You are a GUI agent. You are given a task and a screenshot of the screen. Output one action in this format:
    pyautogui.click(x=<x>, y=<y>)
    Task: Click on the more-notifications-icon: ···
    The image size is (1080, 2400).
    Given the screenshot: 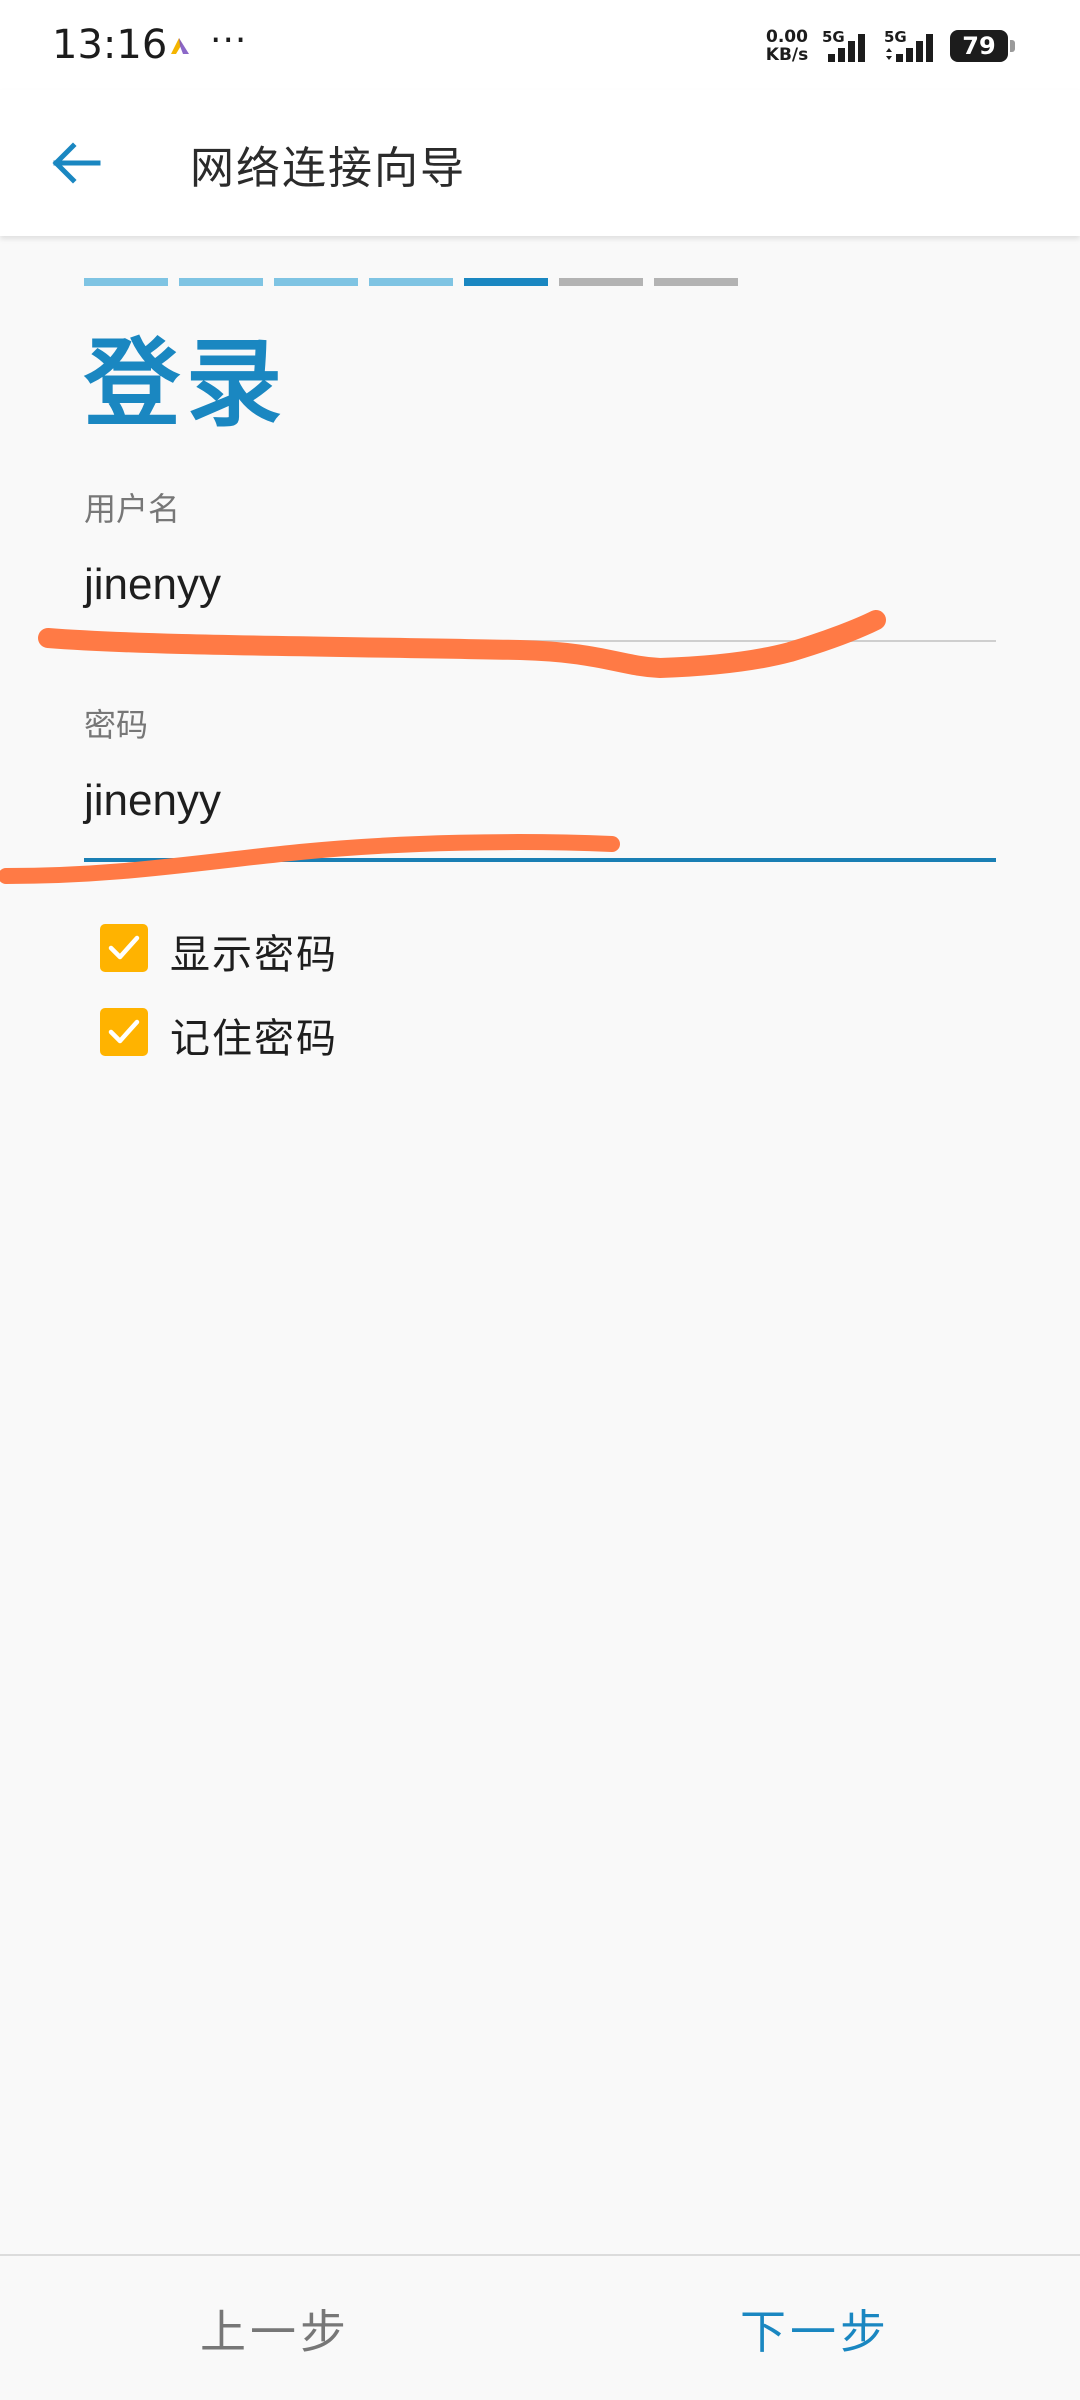 What is the action you would take?
    pyautogui.click(x=229, y=40)
    